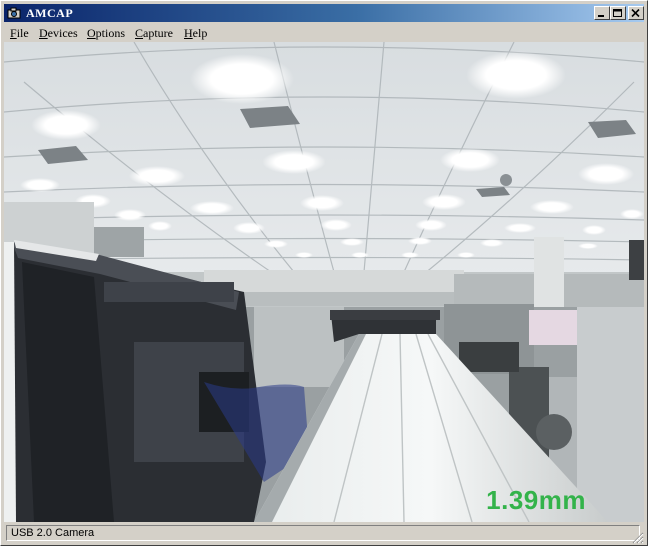 The height and width of the screenshot is (546, 648). Describe the element at coordinates (602, 13) in the screenshot. I see `minimize-button` at that location.